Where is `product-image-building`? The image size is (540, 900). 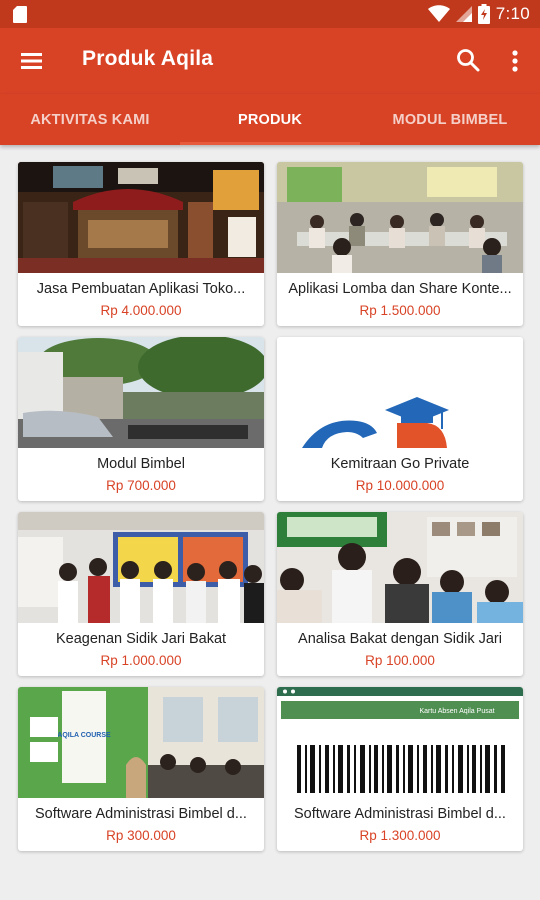 product-image-building is located at coordinates (141, 392).